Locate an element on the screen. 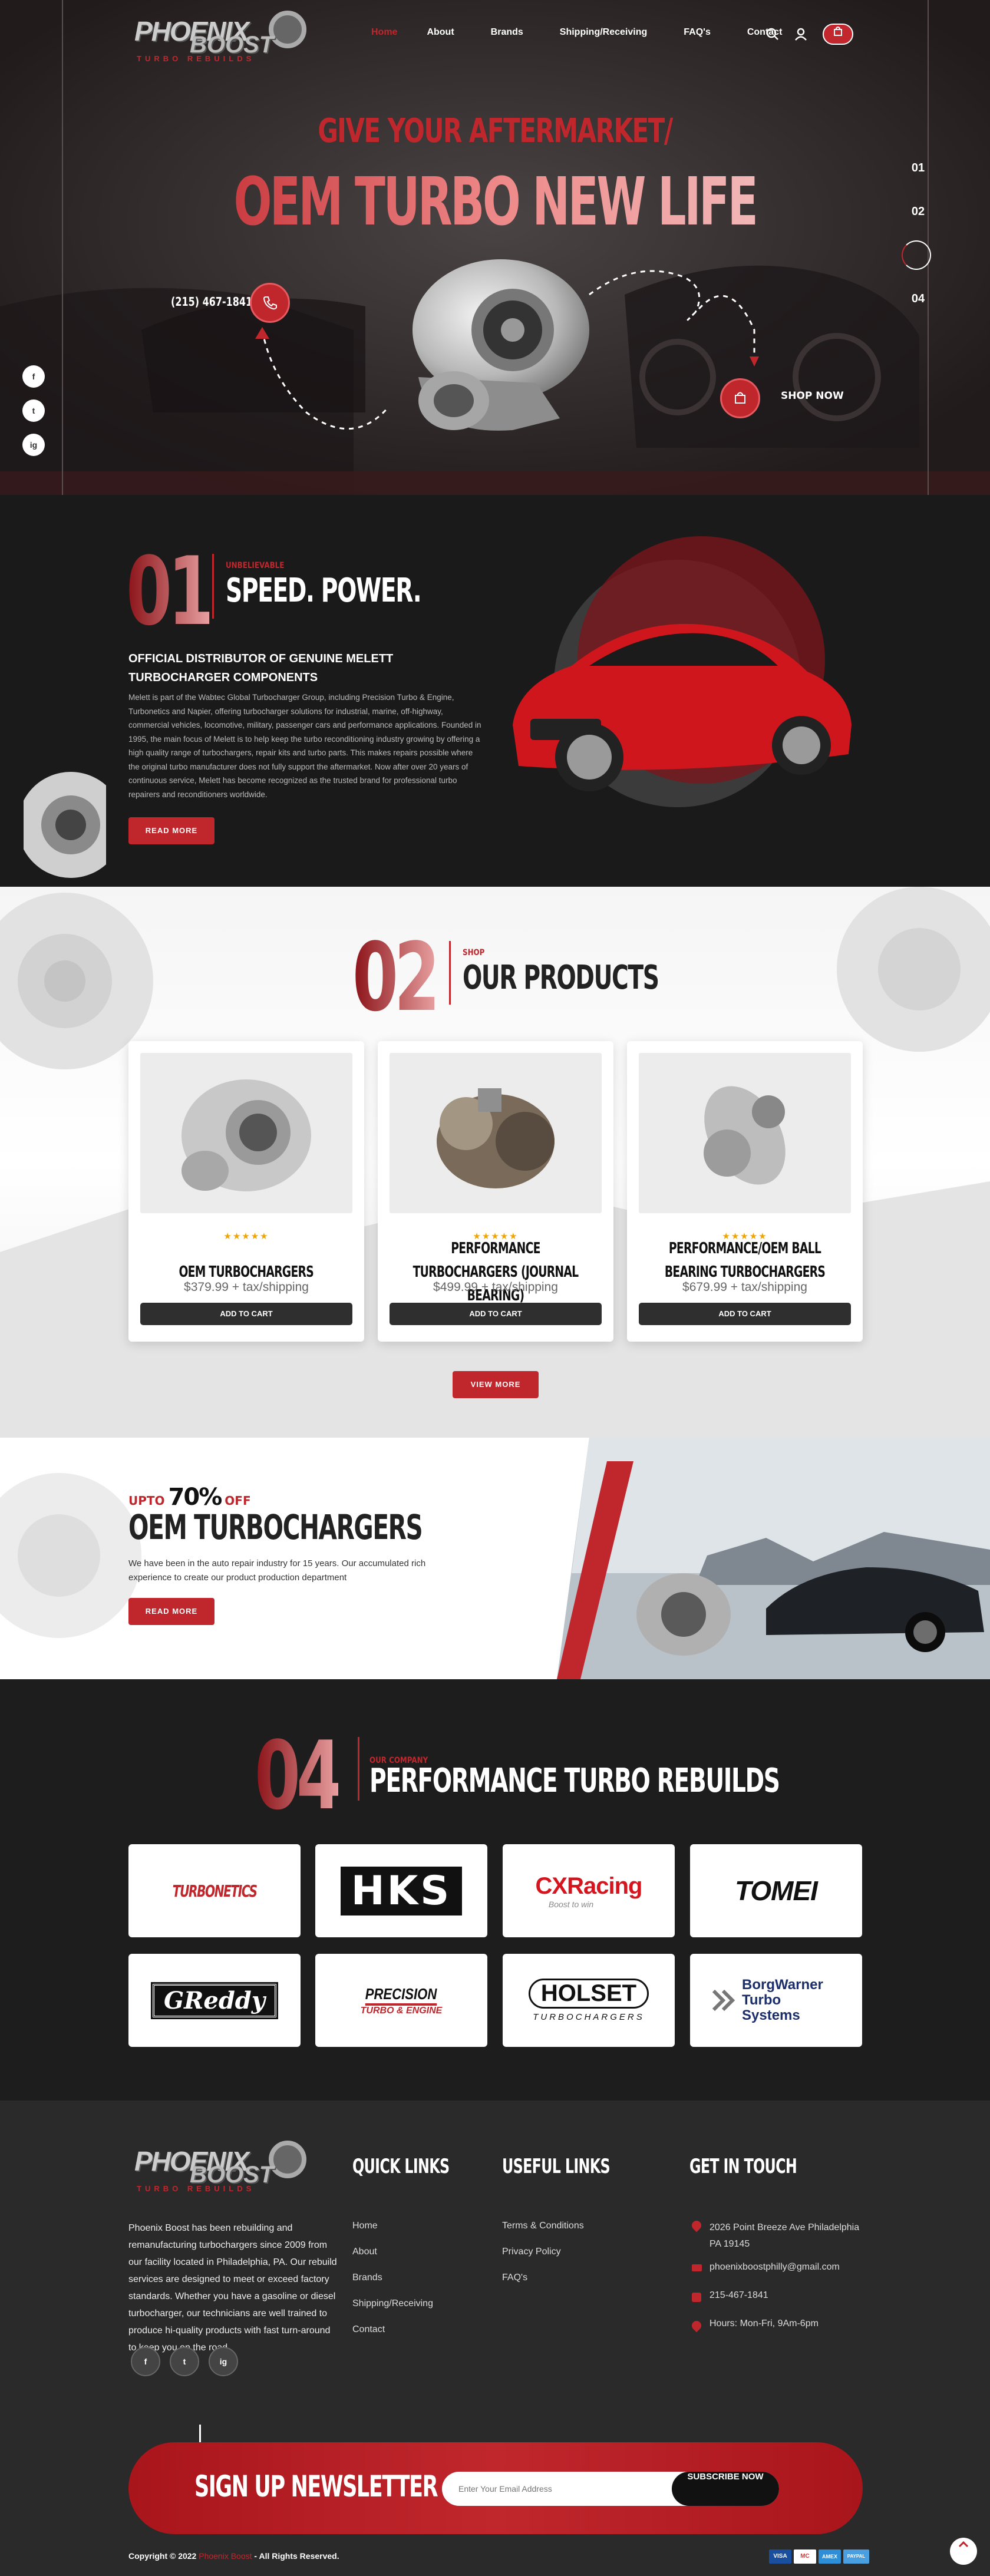 The width and height of the screenshot is (990, 2576). section-heading: PERFORMANCE TURBO REBUILDS is located at coordinates (575, 1781).